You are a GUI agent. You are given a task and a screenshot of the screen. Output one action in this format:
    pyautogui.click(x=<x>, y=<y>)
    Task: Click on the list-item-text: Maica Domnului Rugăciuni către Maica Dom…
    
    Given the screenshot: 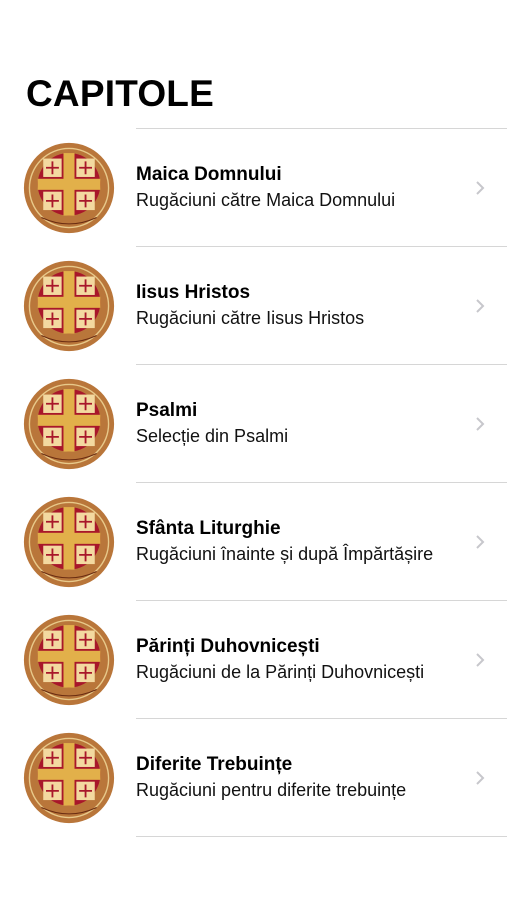 What is the action you would take?
    pyautogui.click(x=296, y=187)
    